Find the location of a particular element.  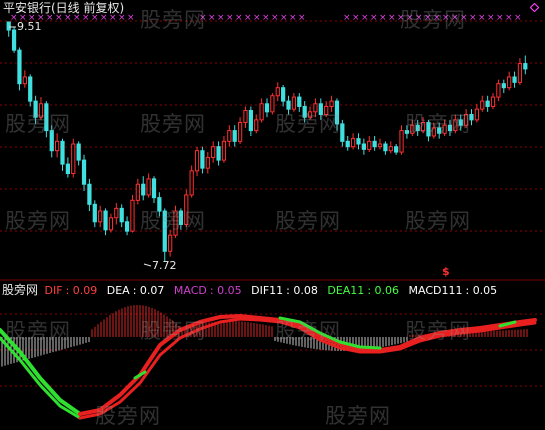

legend-item-dif: DIF: 0.09 is located at coordinates (71, 290).